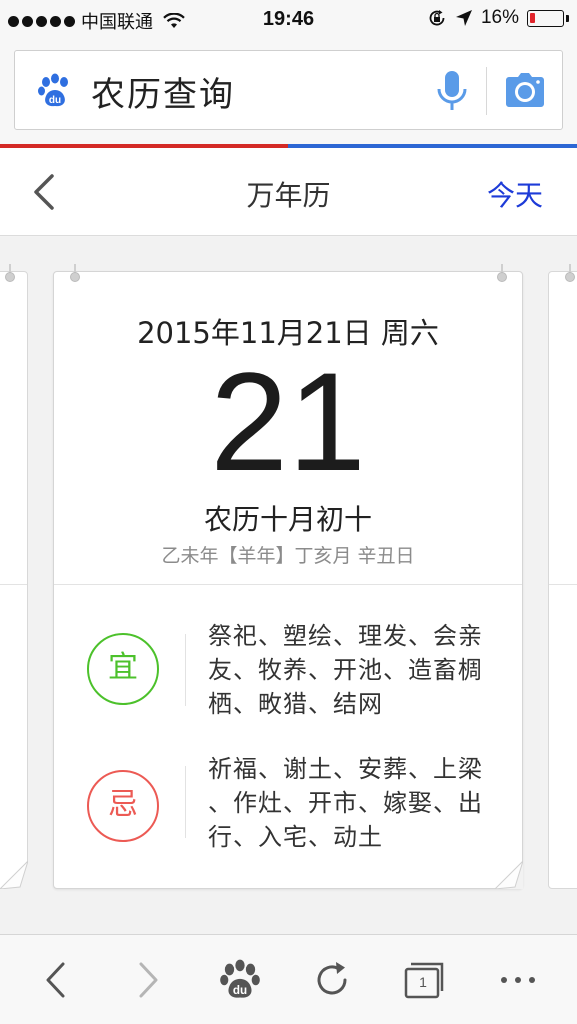 The image size is (577, 1024). What do you see at coordinates (288, 421) in the screenshot?
I see `day-number: 21` at bounding box center [288, 421].